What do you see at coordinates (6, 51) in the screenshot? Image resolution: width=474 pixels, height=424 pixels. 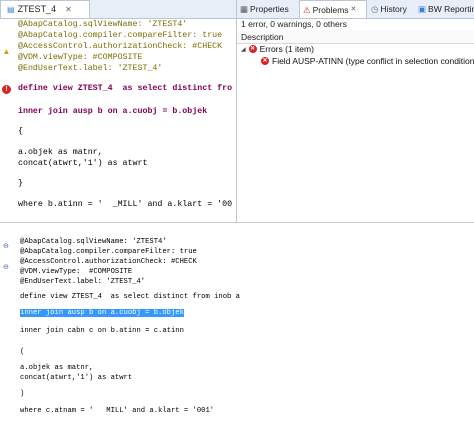 I see `warning-marker-icon: ▲` at bounding box center [6, 51].